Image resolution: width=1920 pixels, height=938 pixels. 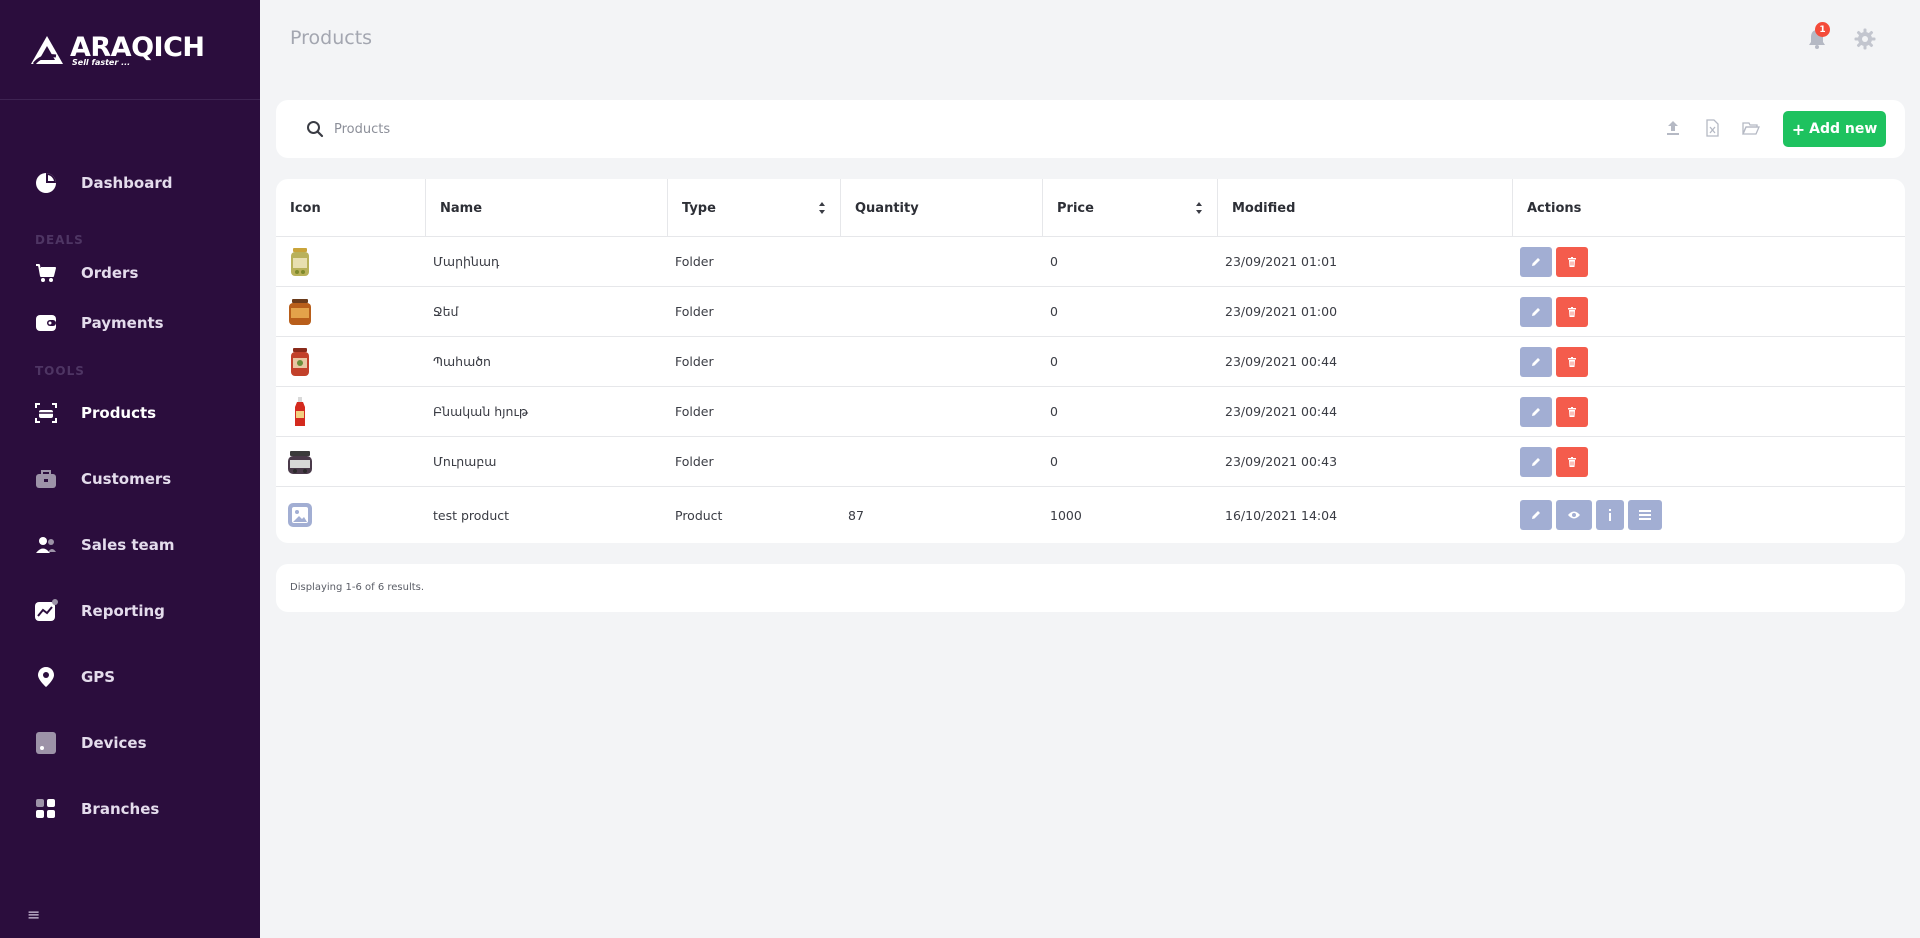 What do you see at coordinates (46, 183) in the screenshot?
I see `pie-chart-icon` at bounding box center [46, 183].